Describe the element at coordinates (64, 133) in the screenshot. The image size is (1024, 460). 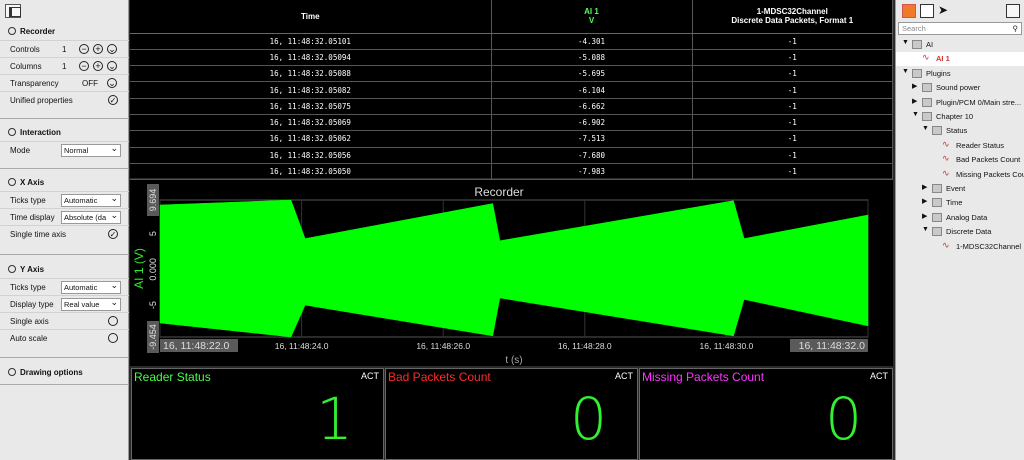
I see `interaction-section-header: Interaction` at that location.